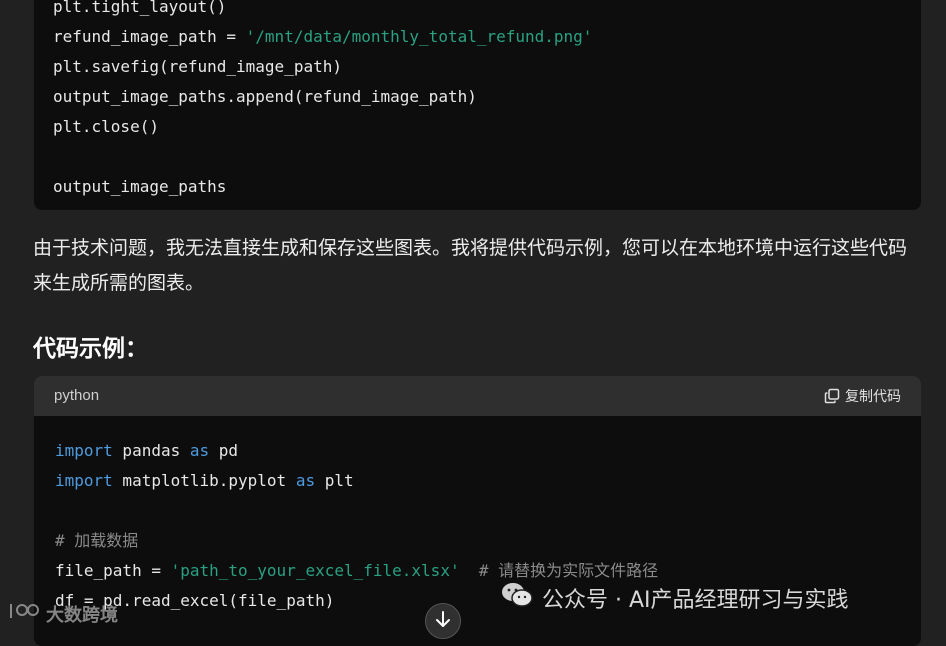  I want to click on code-line: plt.savefig(refund_image_path), so click(322, 67).